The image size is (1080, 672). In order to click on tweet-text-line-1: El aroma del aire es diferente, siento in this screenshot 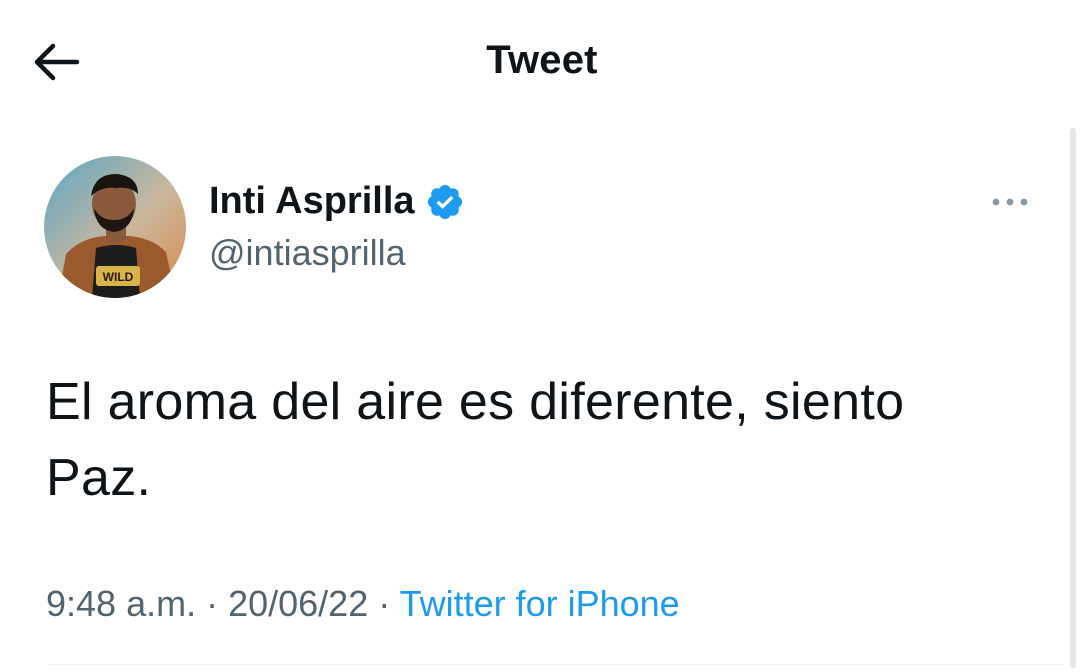, I will do `click(475, 402)`.